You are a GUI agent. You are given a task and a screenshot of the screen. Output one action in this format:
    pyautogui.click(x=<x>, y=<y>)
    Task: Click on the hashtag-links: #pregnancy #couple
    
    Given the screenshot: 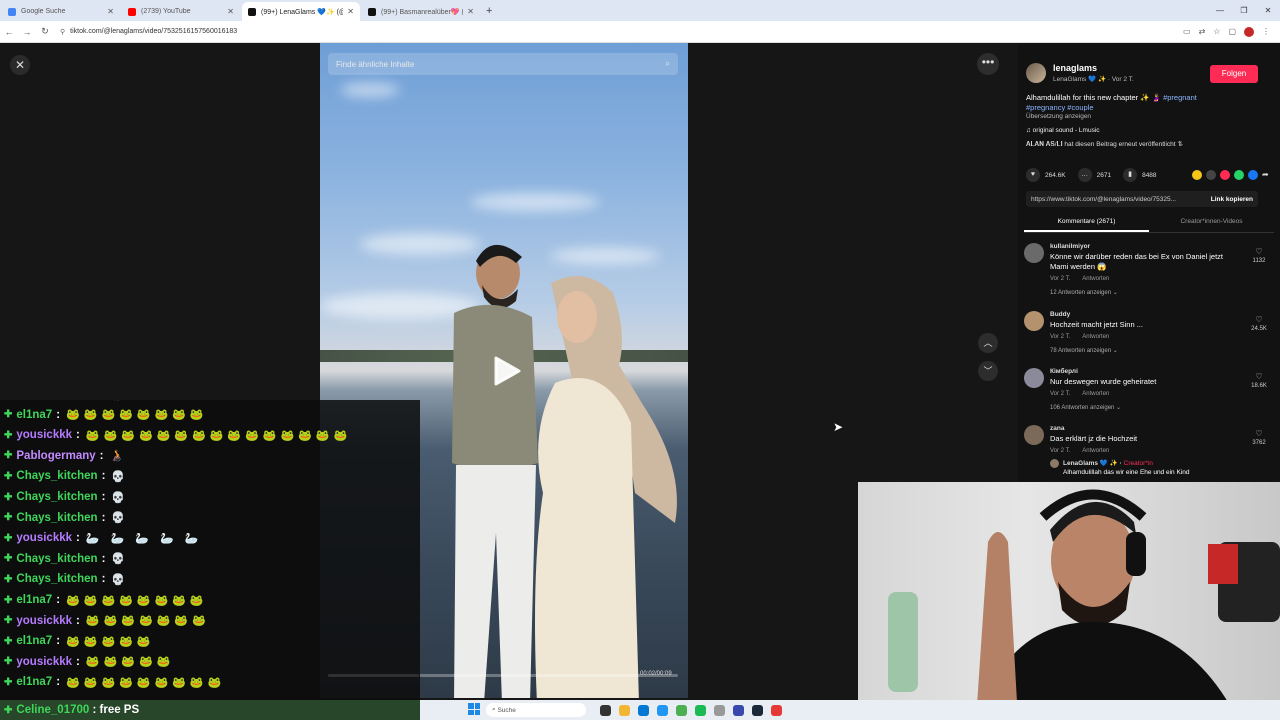 What is the action you would take?
    pyautogui.click(x=1060, y=107)
    